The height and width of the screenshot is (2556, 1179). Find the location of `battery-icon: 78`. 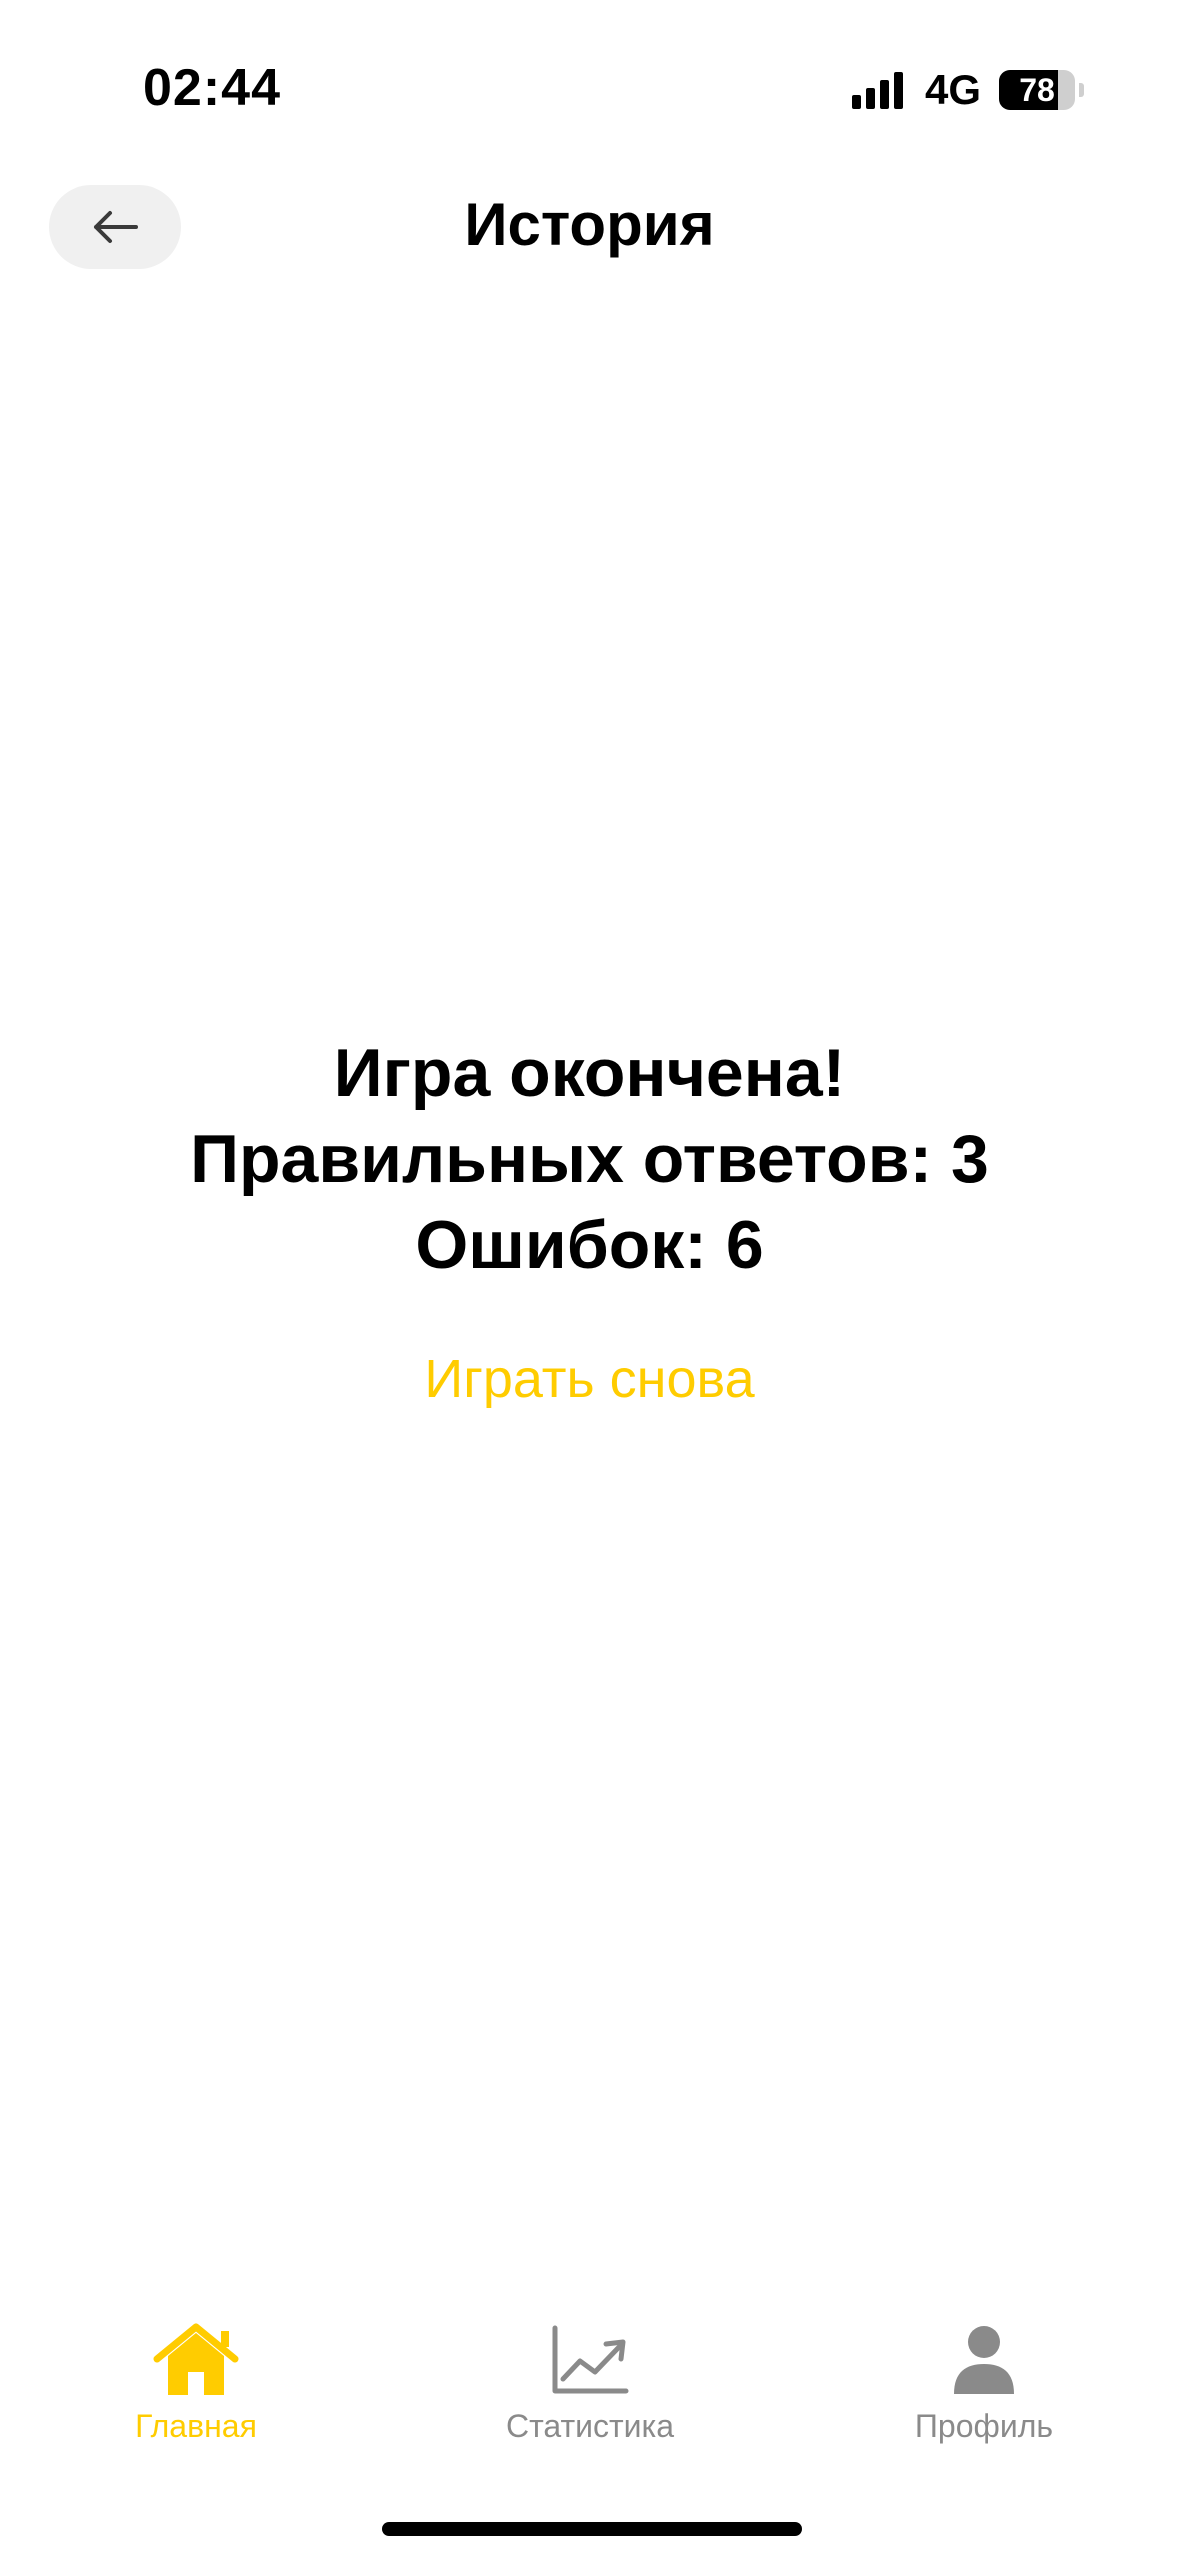

battery-icon: 78 is located at coordinates (1037, 90).